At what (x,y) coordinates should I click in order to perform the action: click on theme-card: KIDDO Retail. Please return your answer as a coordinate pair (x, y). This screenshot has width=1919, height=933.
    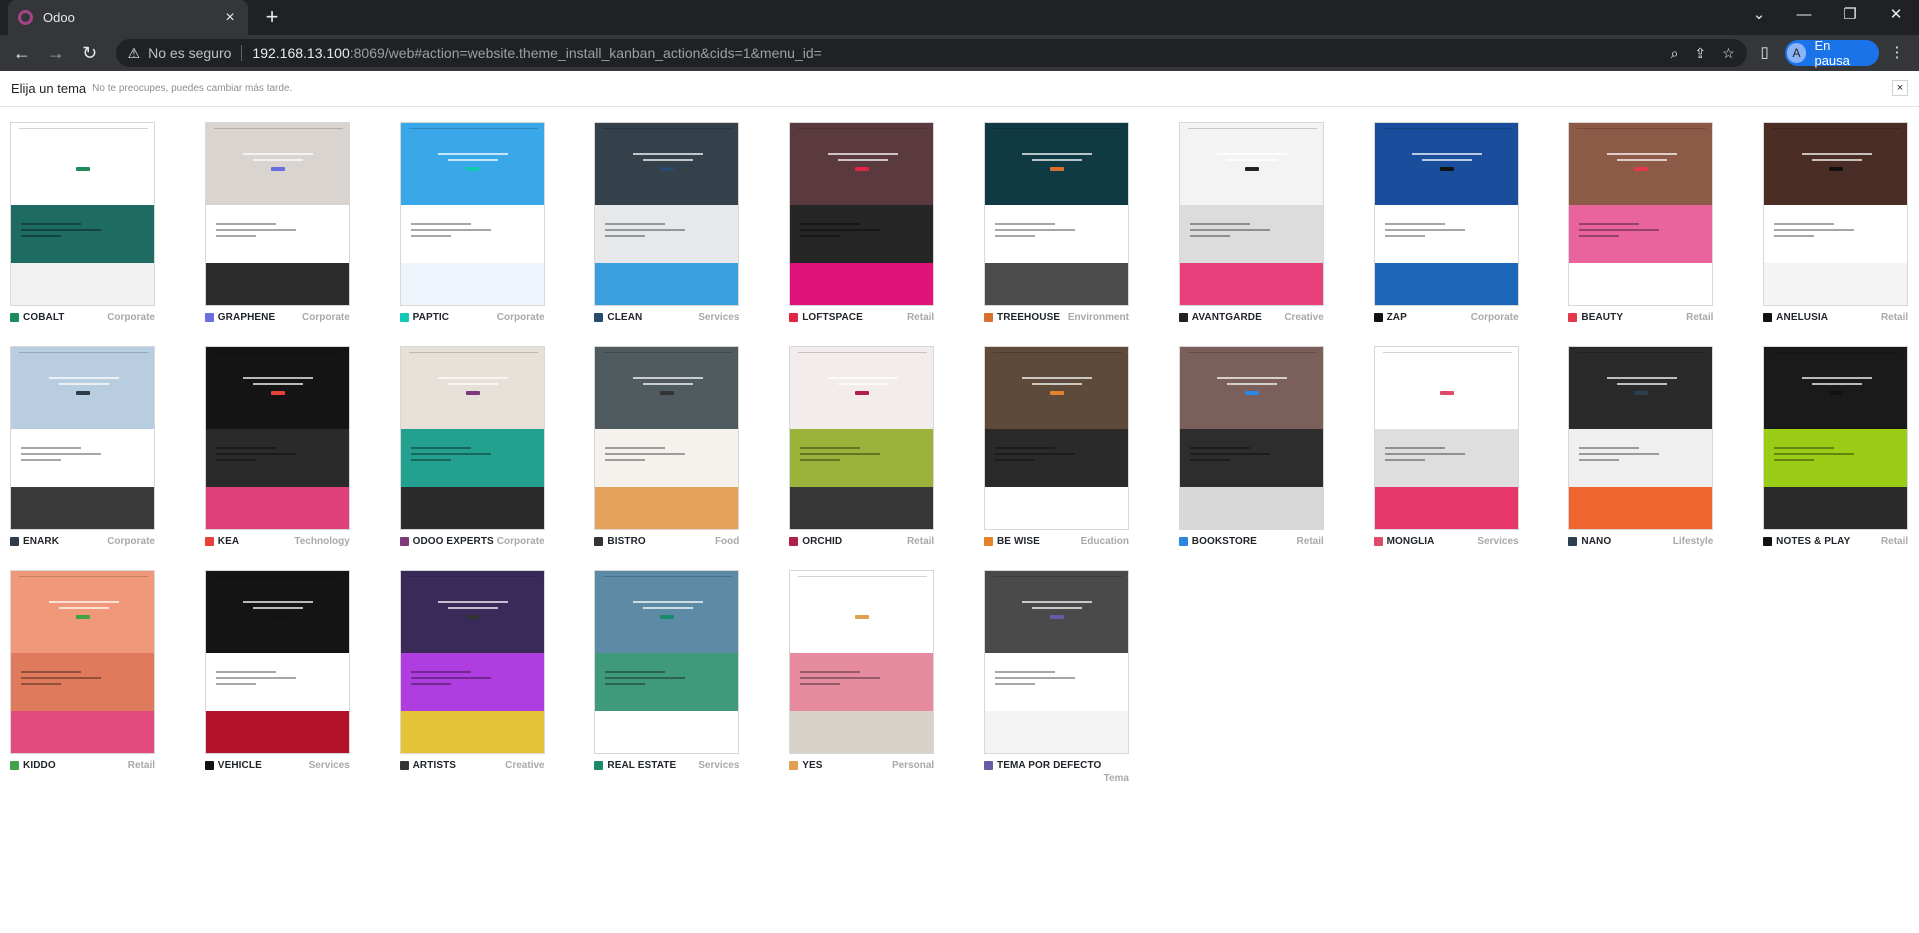
    Looking at the image, I should click on (82, 672).